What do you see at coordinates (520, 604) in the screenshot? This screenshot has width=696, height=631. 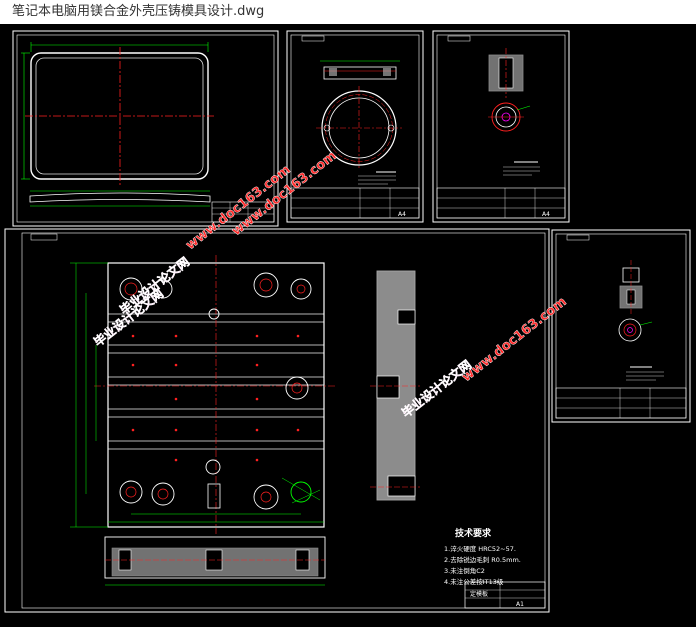 I see `main-sheet-size-label: A1` at bounding box center [520, 604].